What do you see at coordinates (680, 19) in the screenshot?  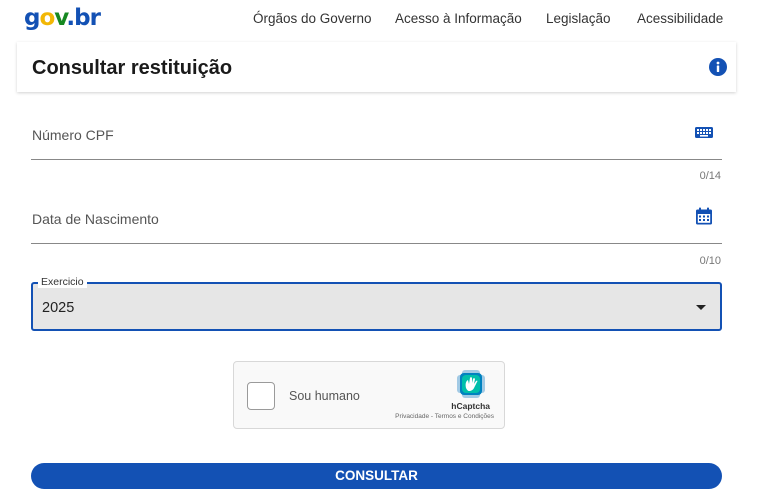 I see `nav-link-acessibilidade: Acessibilidade` at bounding box center [680, 19].